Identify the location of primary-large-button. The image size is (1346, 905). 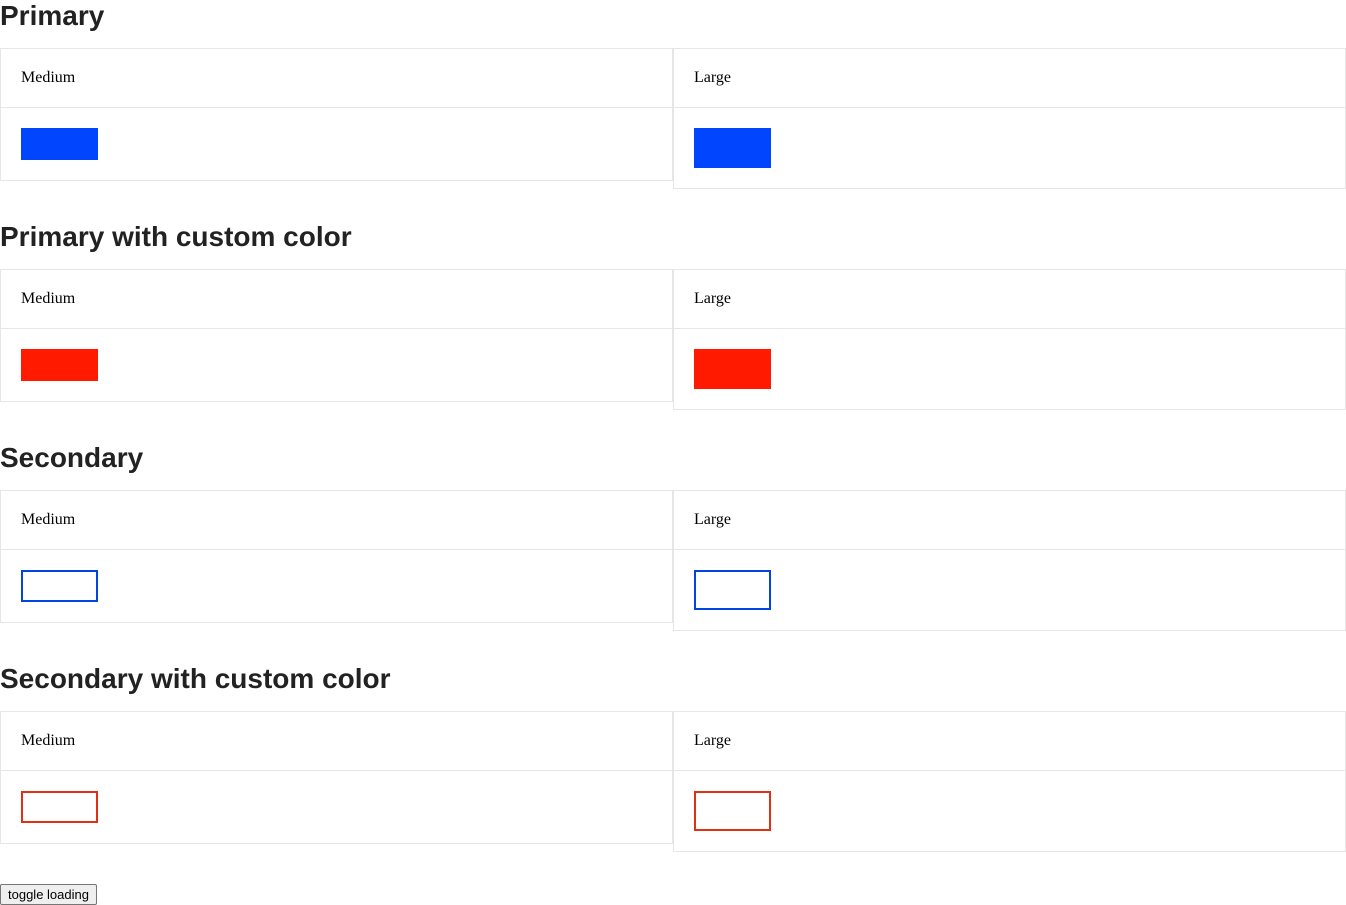
(732, 148).